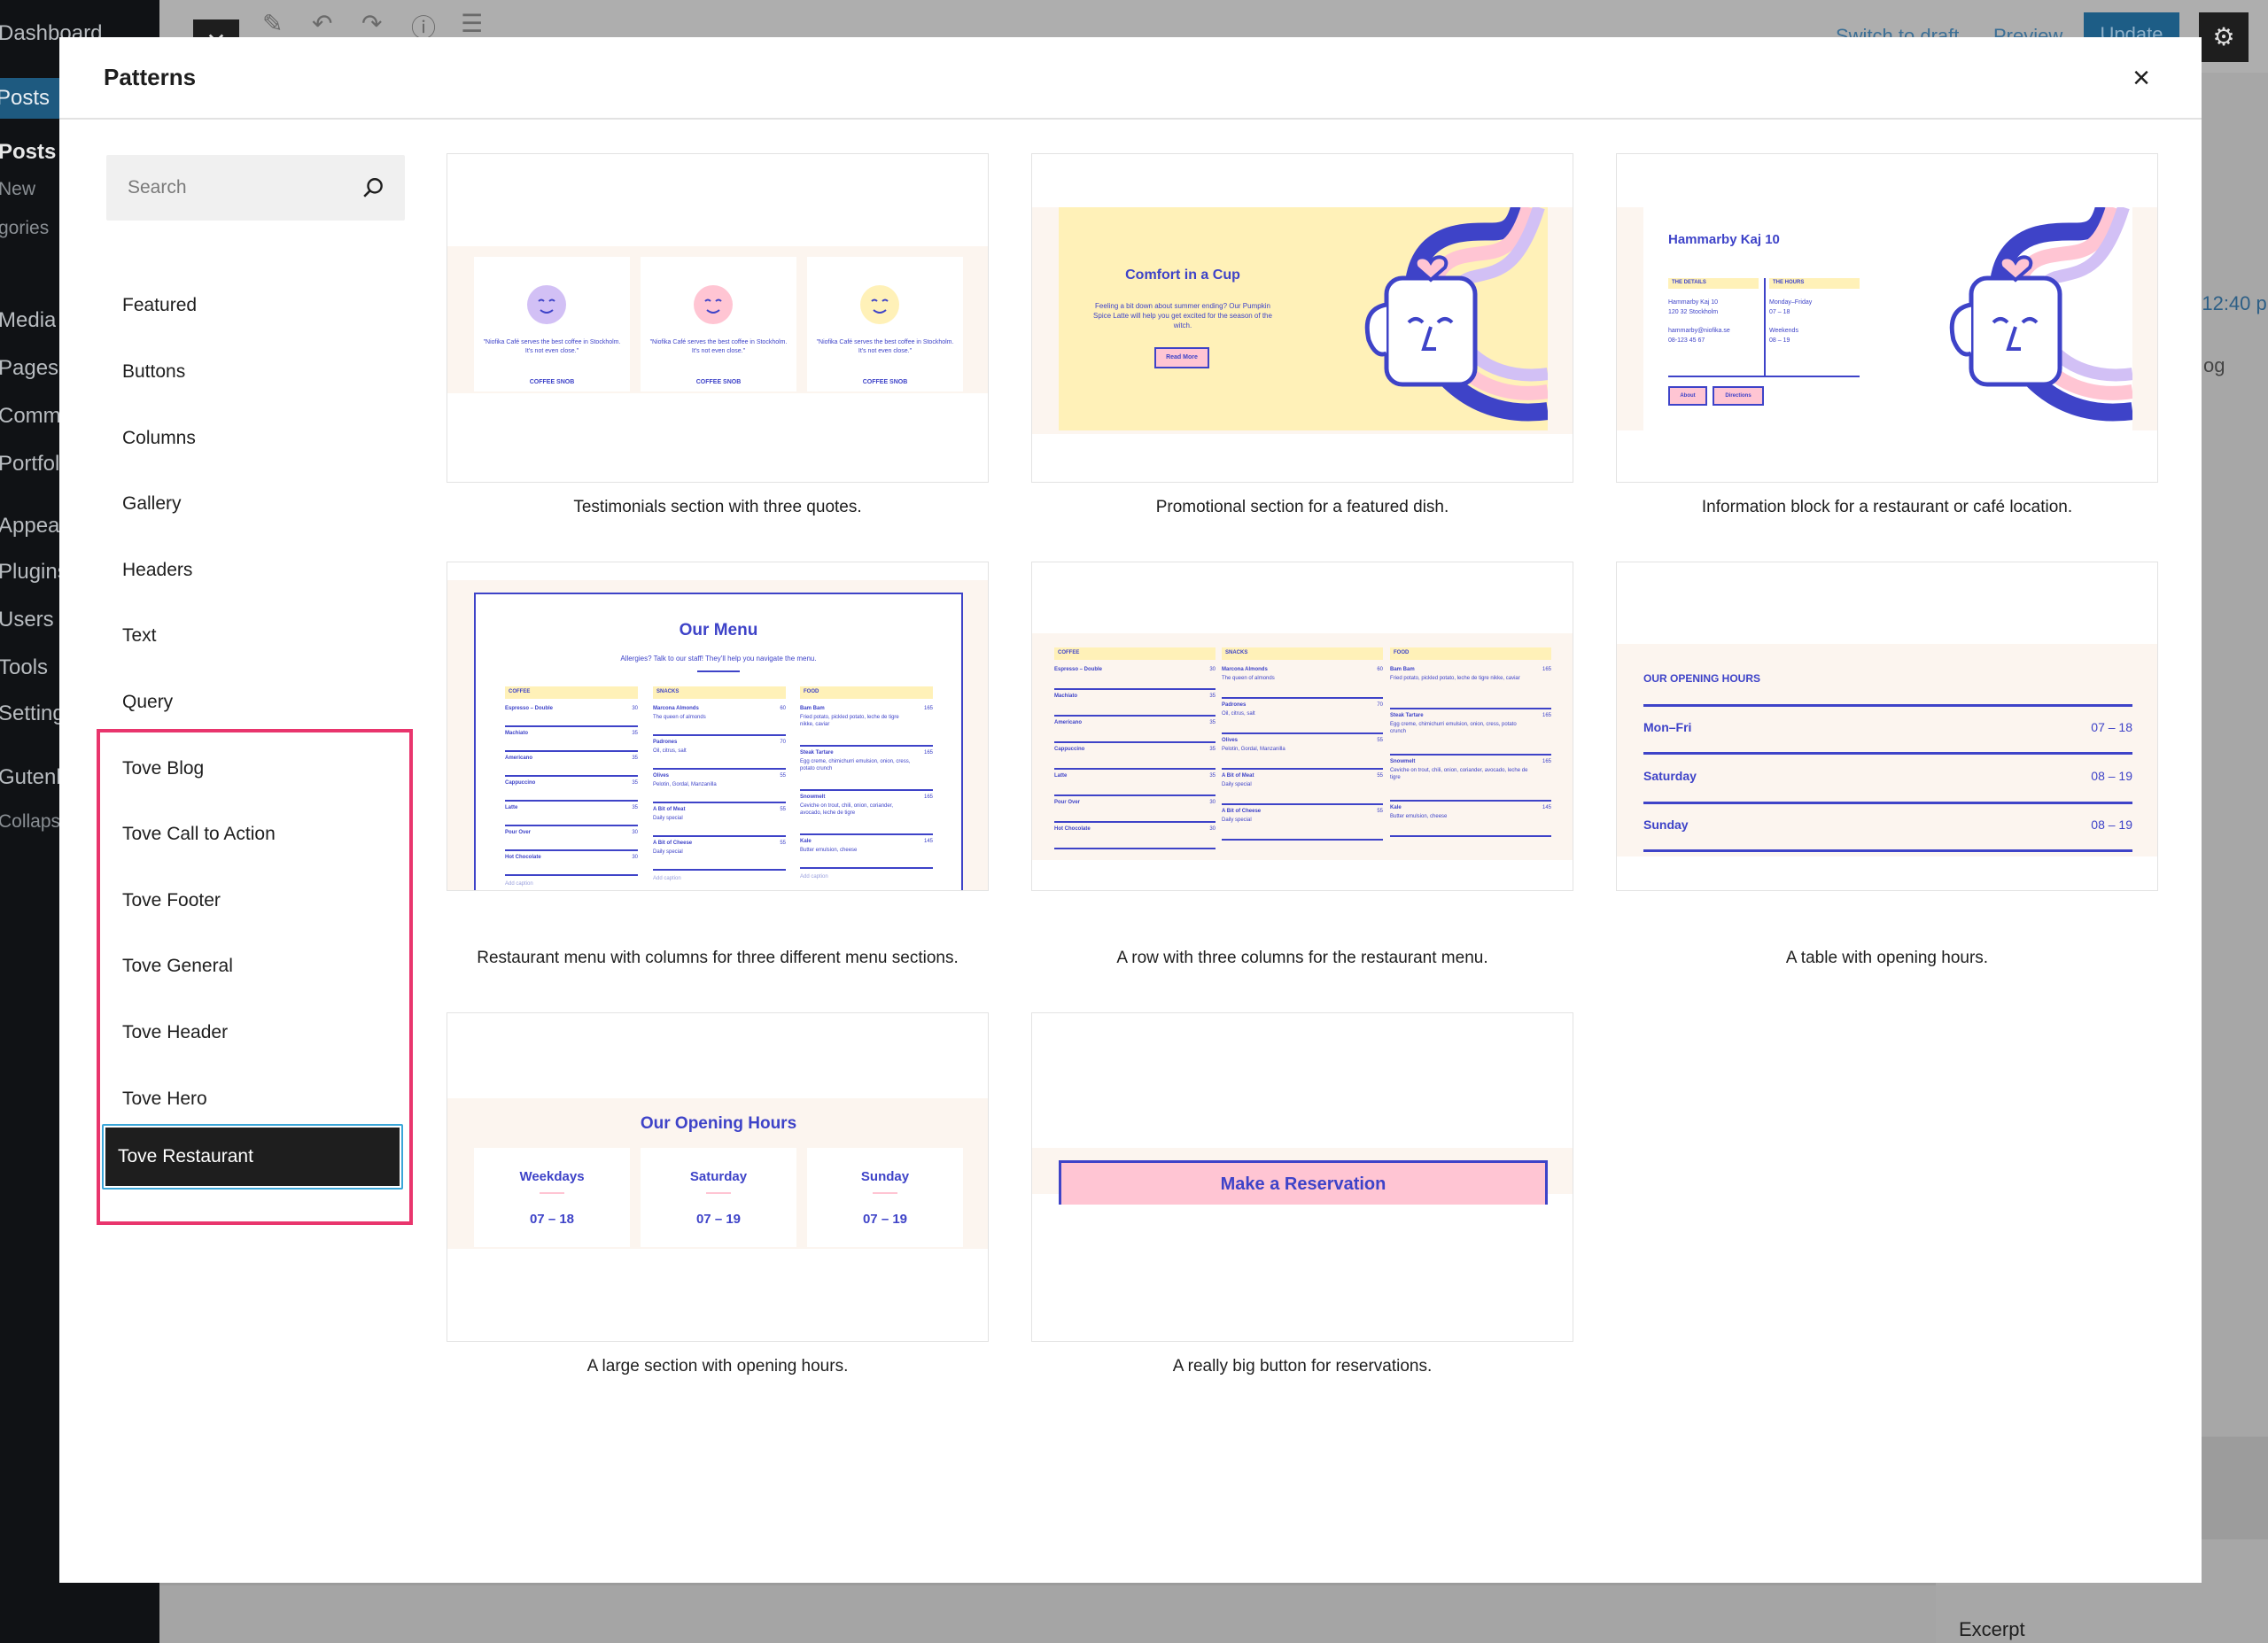  Describe the element at coordinates (371, 23) in the screenshot. I see `redo-icon: ↷` at that location.